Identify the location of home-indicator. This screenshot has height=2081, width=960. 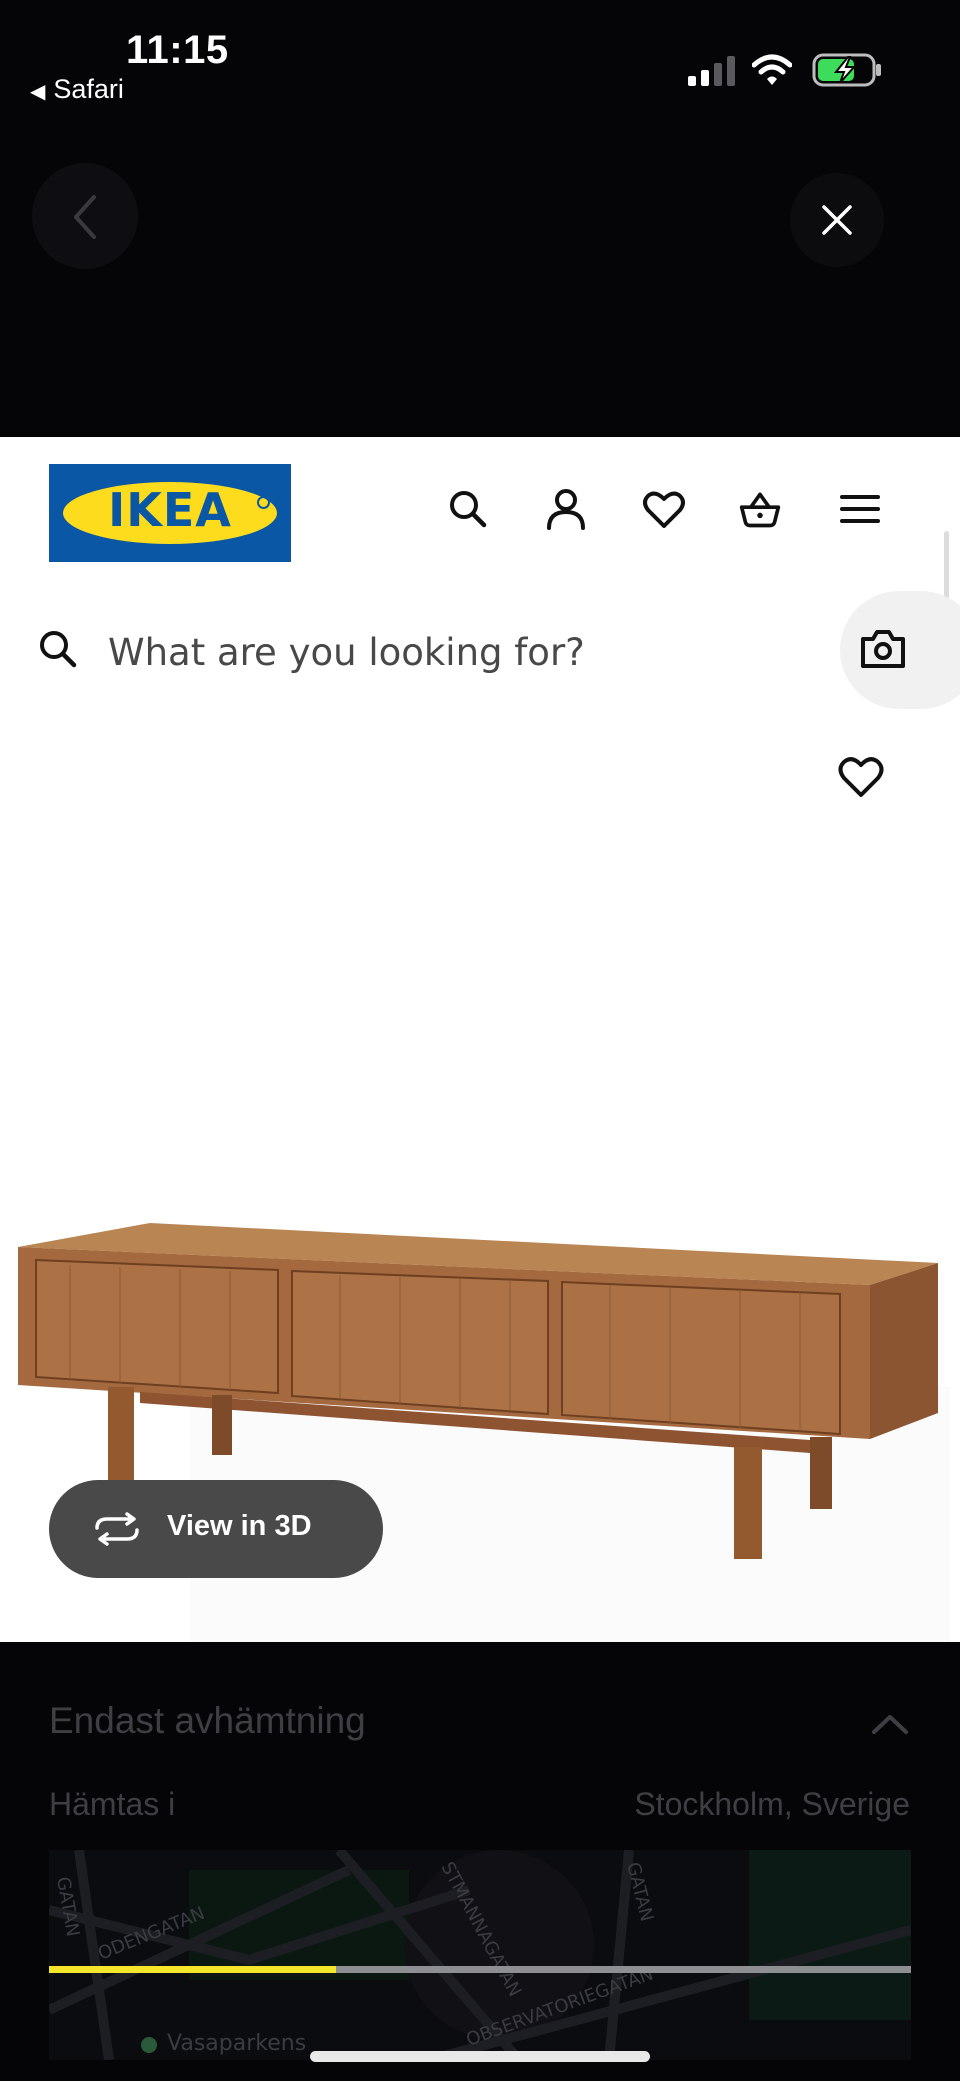
(480, 2056).